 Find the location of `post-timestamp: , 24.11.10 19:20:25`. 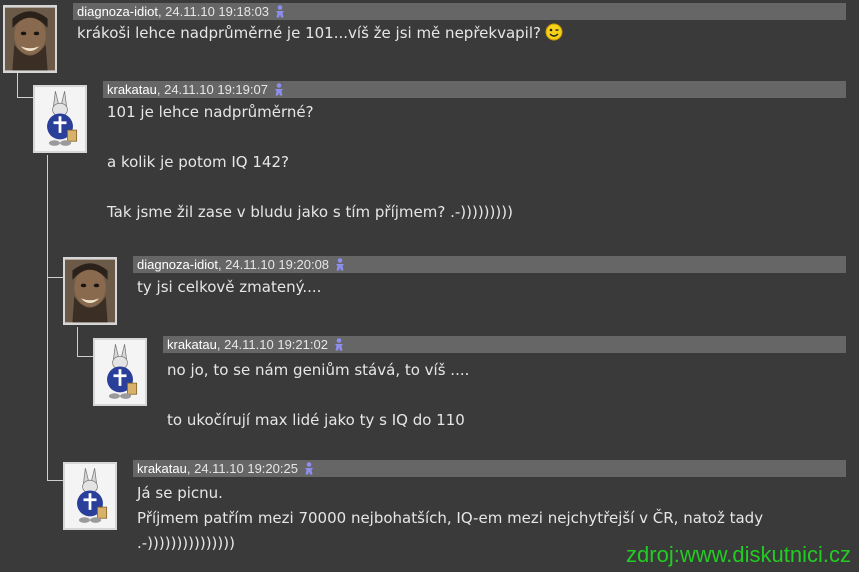

post-timestamp: , 24.11.10 19:20:25 is located at coordinates (242, 468).